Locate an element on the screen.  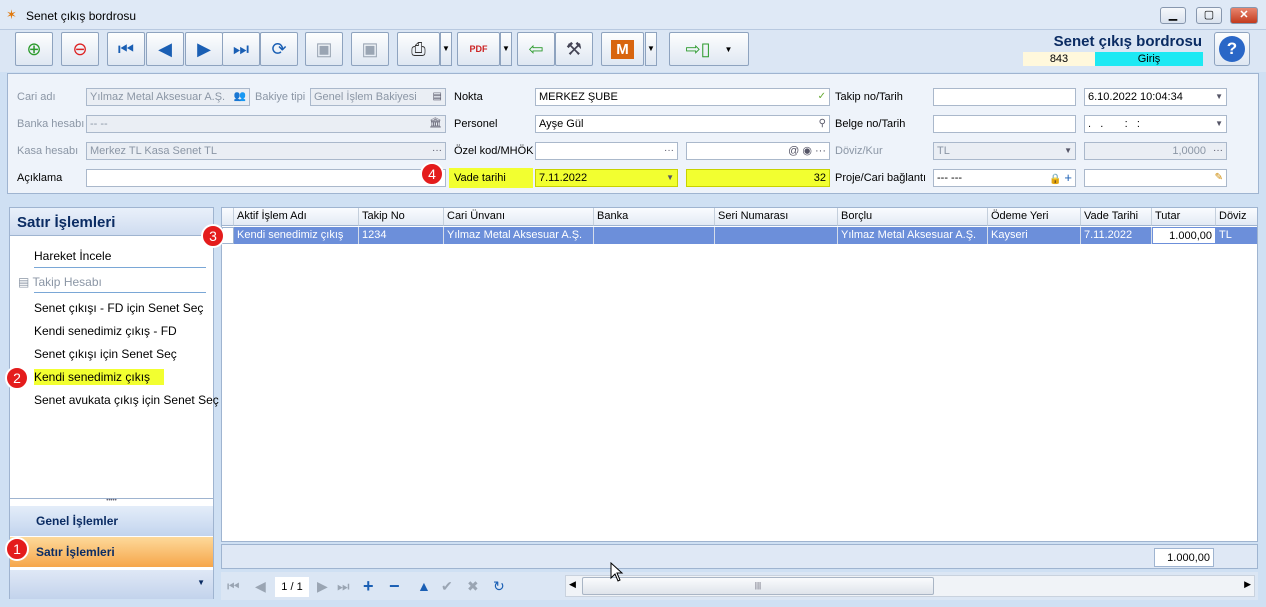
move-up-icon: ▲ is located at coordinates (424, 586).